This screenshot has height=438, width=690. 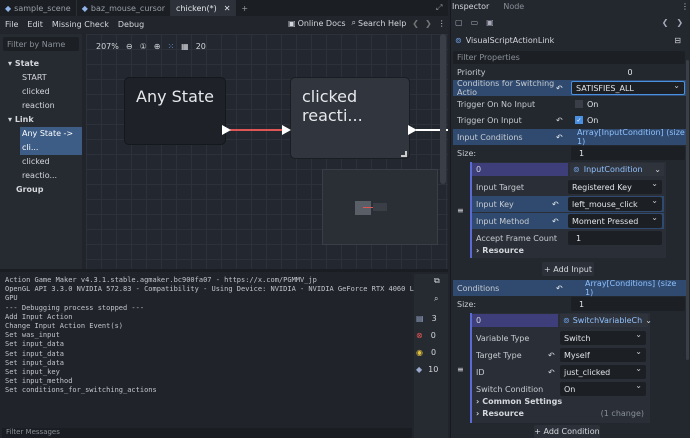 What do you see at coordinates (143, 46) in the screenshot?
I see `zoom-reset-icon: ①` at bounding box center [143, 46].